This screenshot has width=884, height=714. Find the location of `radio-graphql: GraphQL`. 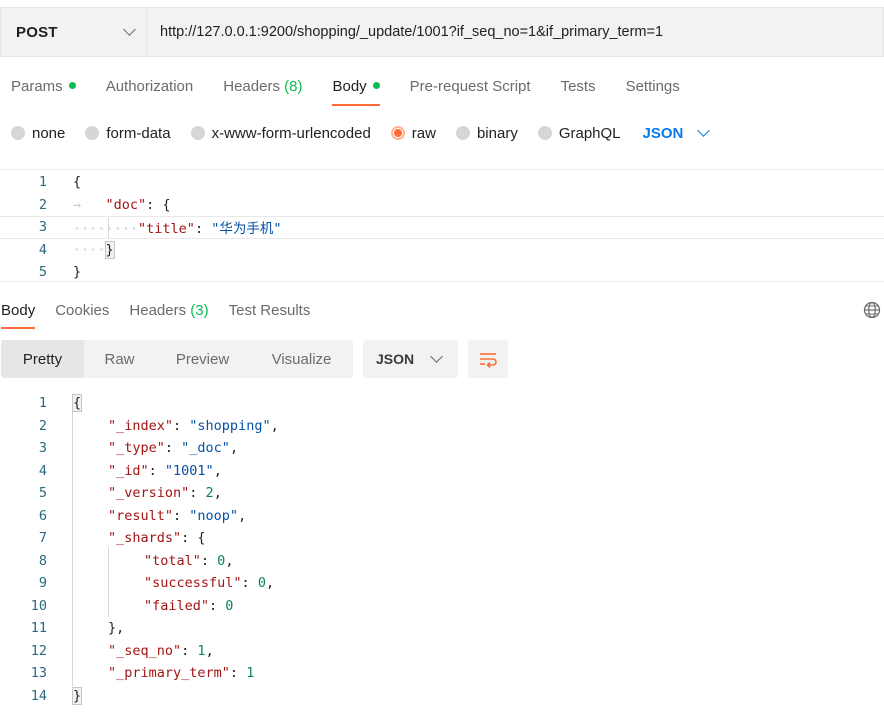

radio-graphql: GraphQL is located at coordinates (579, 133).